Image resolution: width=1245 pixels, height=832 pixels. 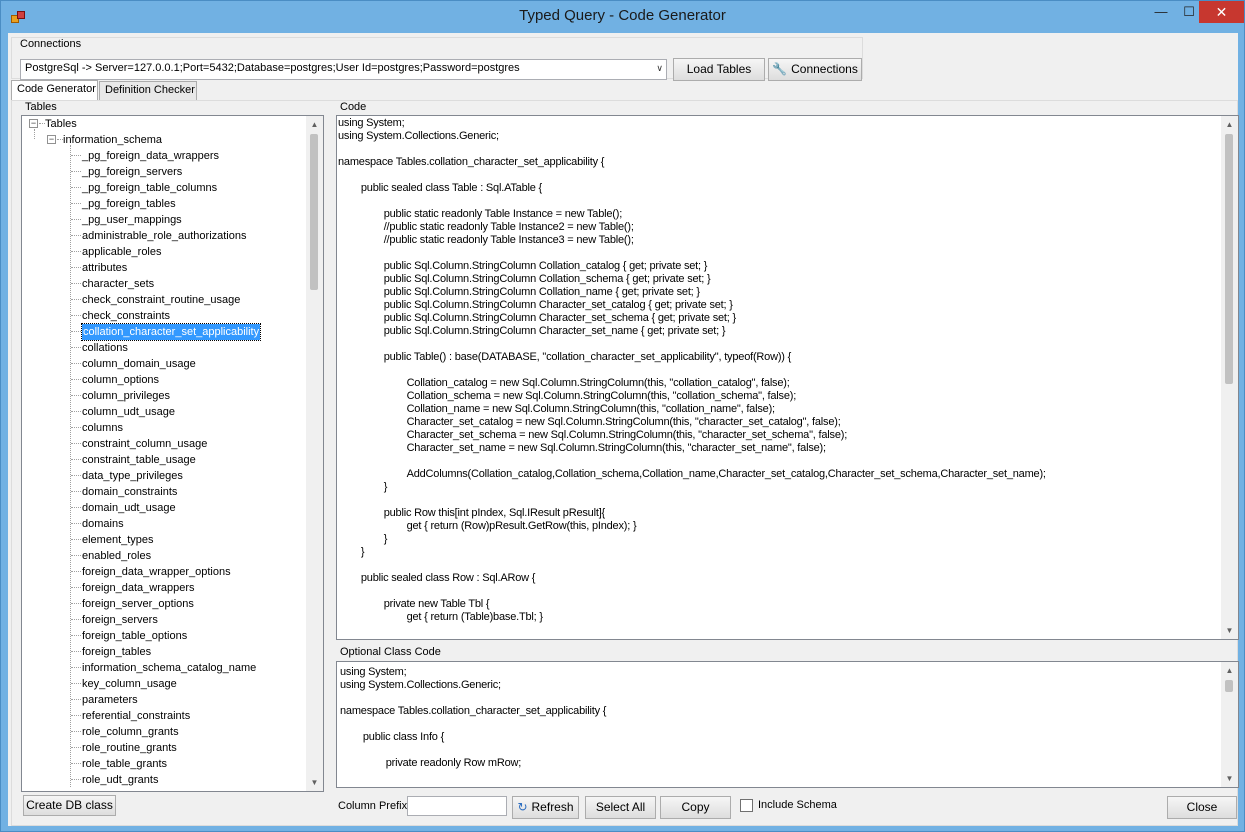 What do you see at coordinates (116, 556) in the screenshot?
I see `tree-item: enabled_roles` at bounding box center [116, 556].